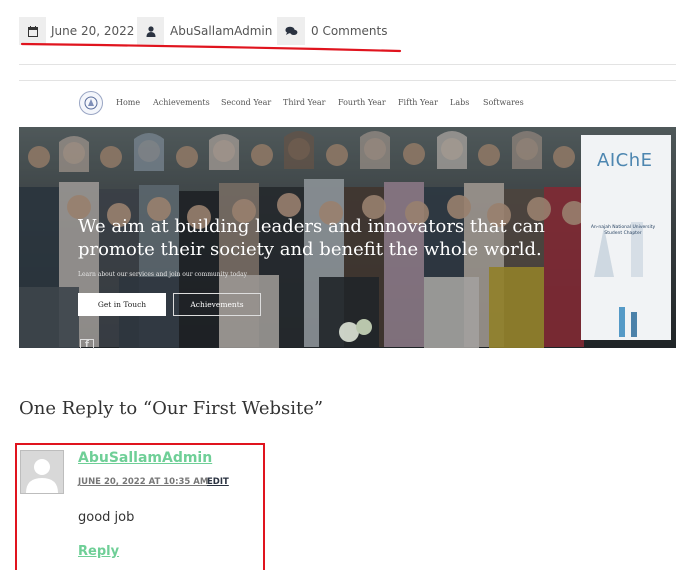 The image size is (693, 570). I want to click on nav-softwares: Softwares, so click(503, 102).